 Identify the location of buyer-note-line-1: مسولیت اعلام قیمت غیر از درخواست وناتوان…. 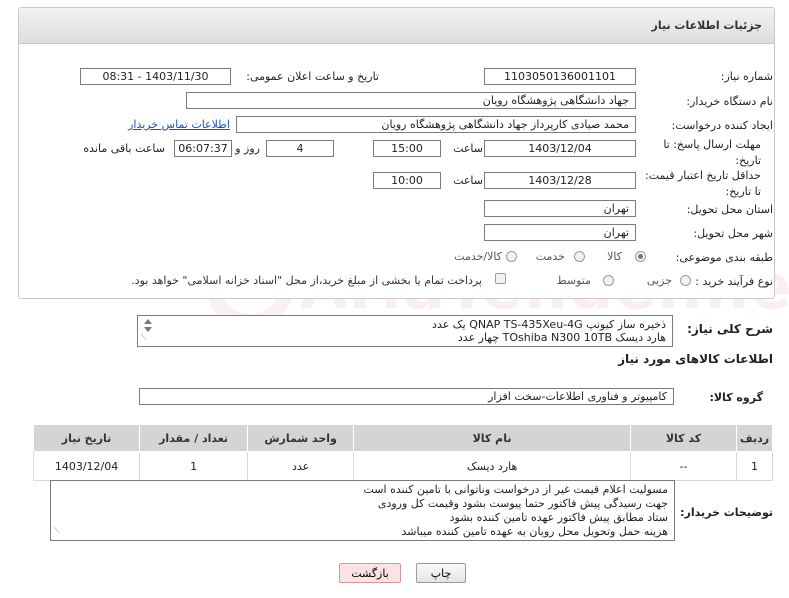
(516, 489).